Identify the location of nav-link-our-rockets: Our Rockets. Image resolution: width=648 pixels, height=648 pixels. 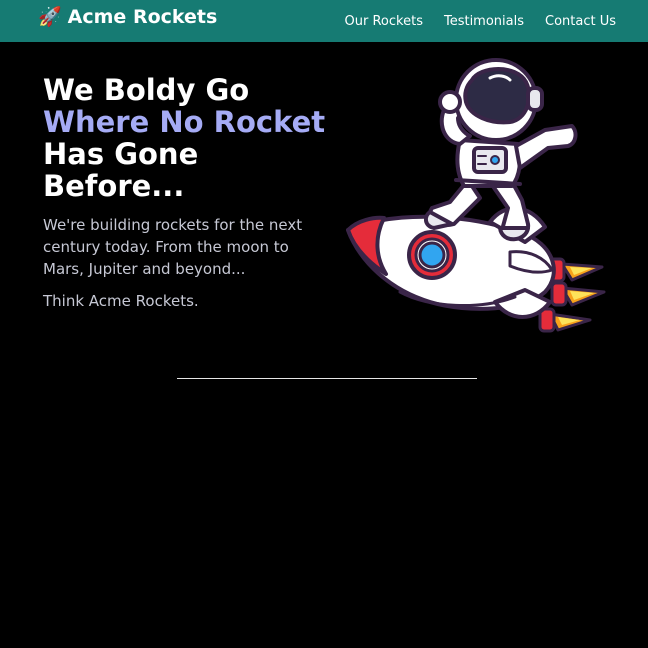
(384, 21).